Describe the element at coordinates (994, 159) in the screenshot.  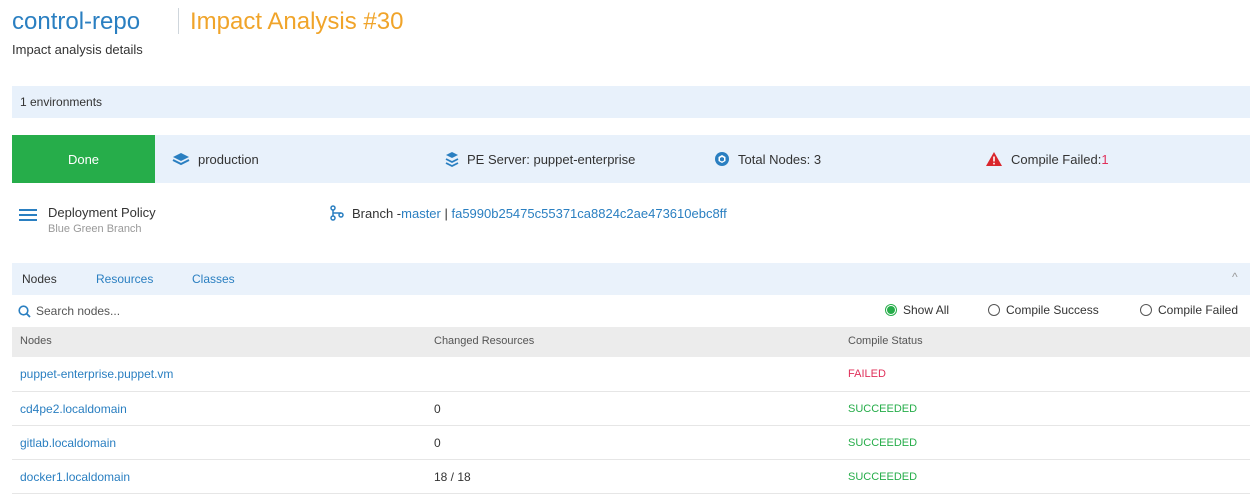
I see `warning-triangle-icon` at that location.